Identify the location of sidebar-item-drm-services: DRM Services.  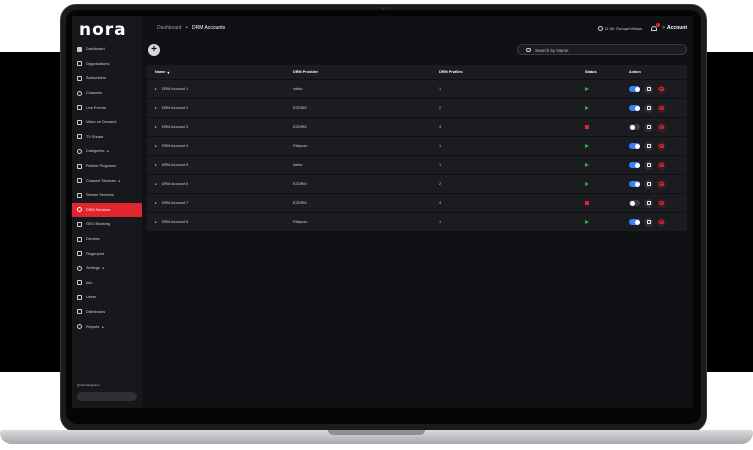
(107, 210).